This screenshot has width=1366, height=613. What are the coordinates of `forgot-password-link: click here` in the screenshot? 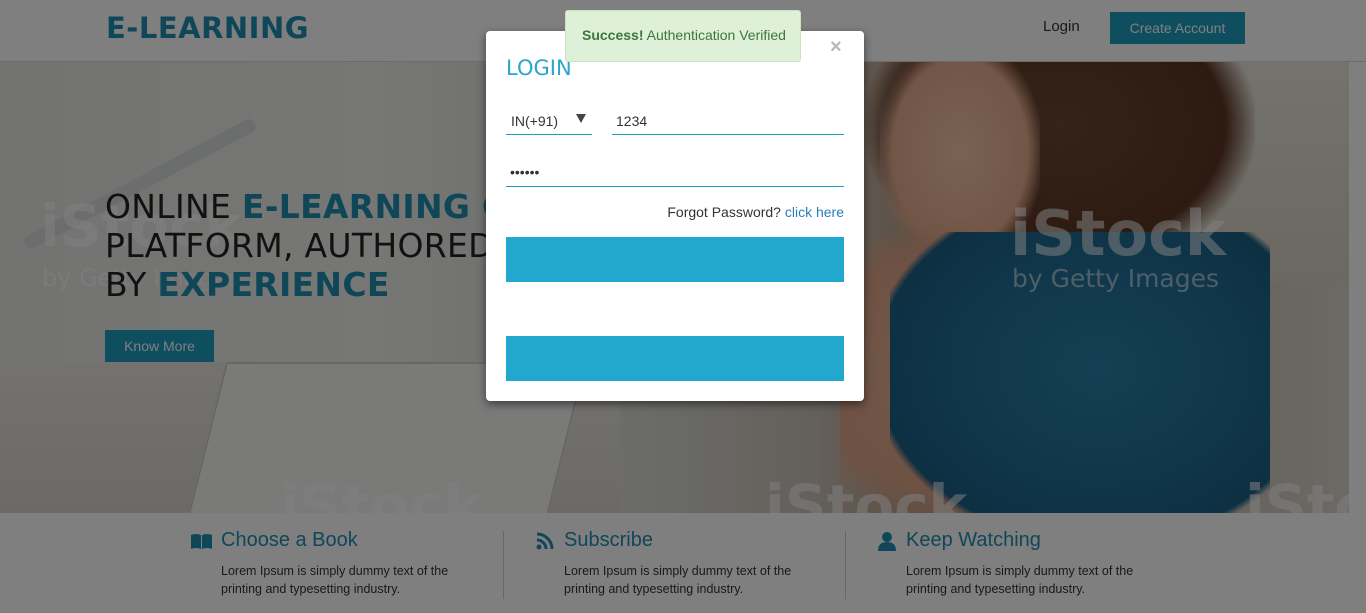 It's located at (814, 212).